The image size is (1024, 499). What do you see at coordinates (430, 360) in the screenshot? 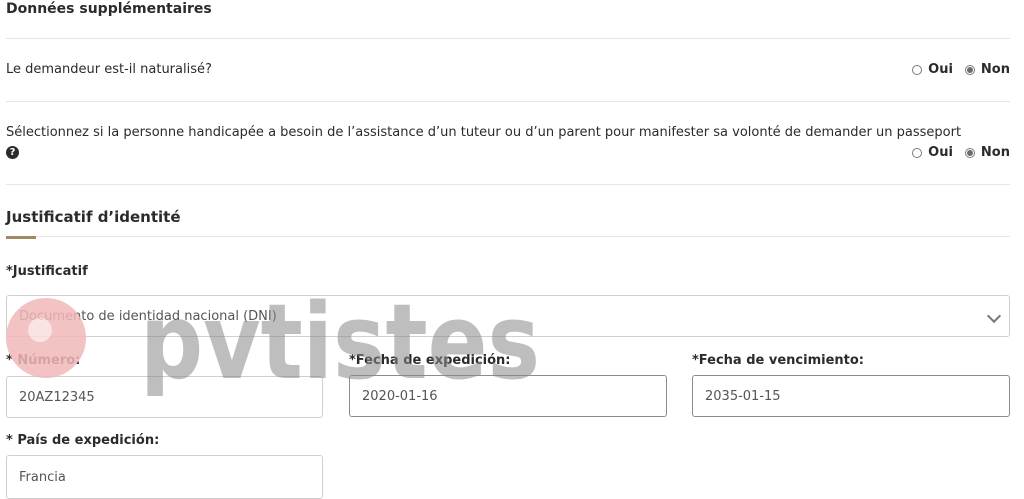
I see `issue-date-label: *Fecha de expedición:` at bounding box center [430, 360].